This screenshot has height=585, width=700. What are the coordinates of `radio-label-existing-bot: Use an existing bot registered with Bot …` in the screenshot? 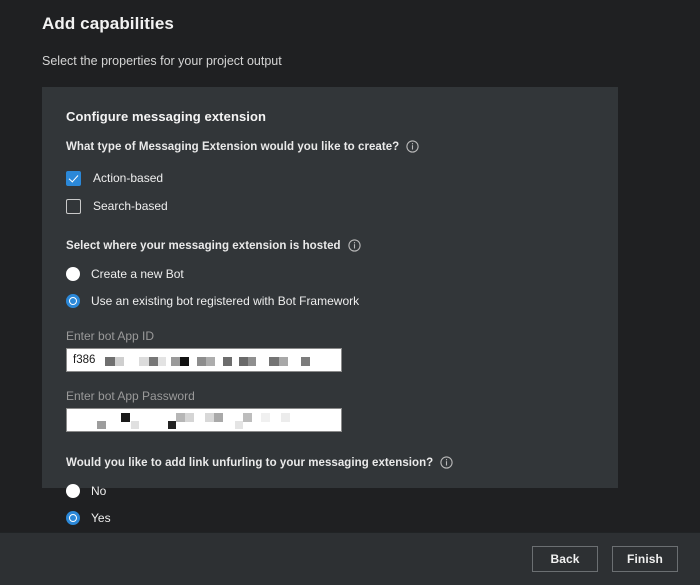 It's located at (225, 301).